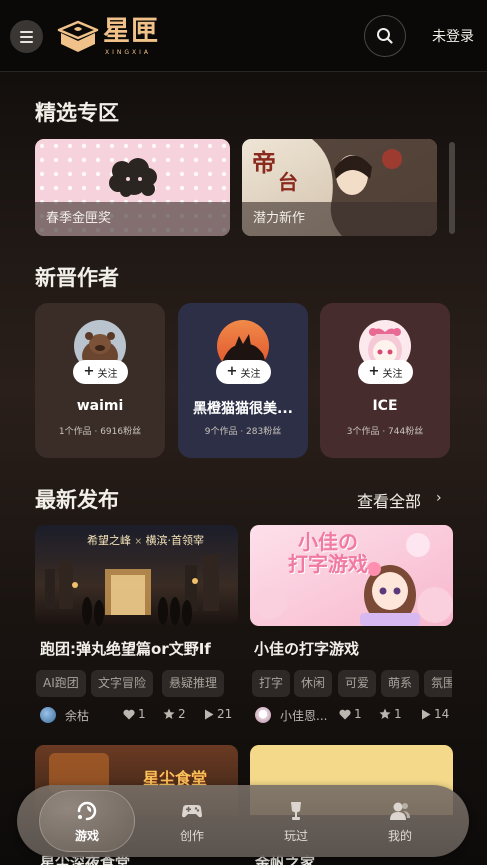  What do you see at coordinates (296, 821) in the screenshot?
I see `nav-item-played: 玩过` at bounding box center [296, 821].